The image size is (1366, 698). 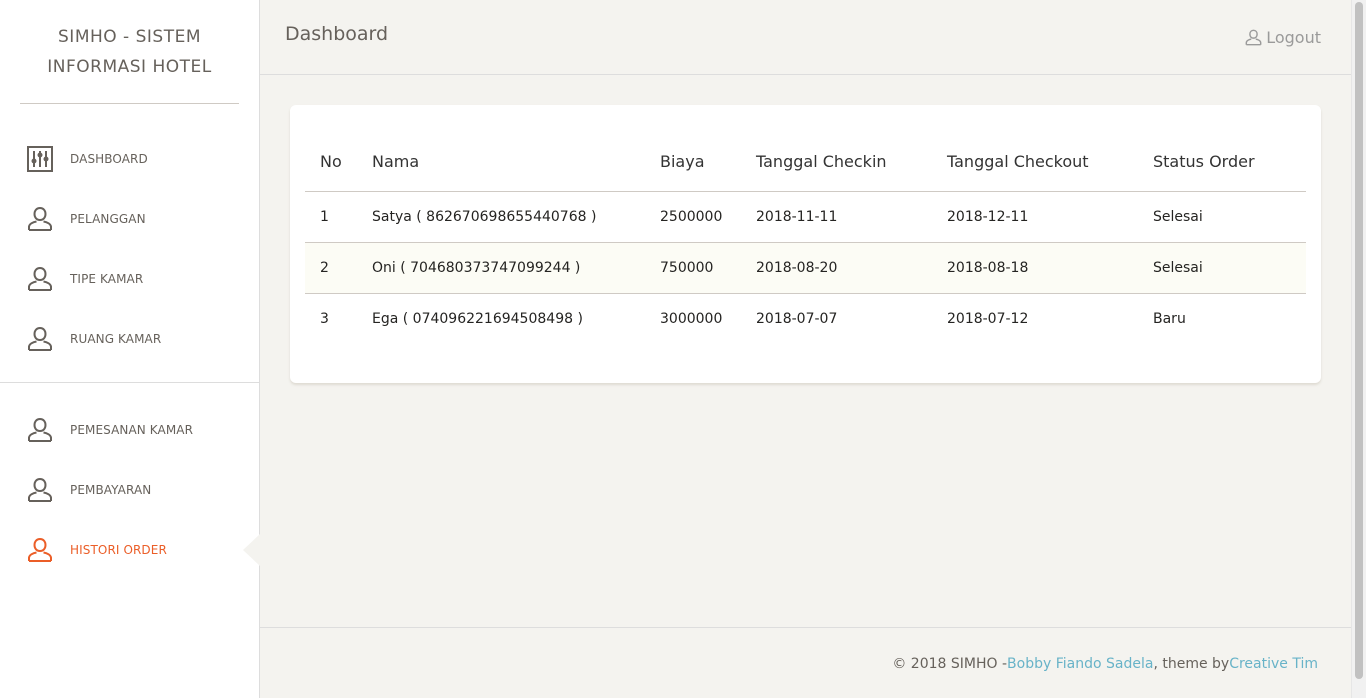 I want to click on sidebar-divider, so click(x=129, y=382).